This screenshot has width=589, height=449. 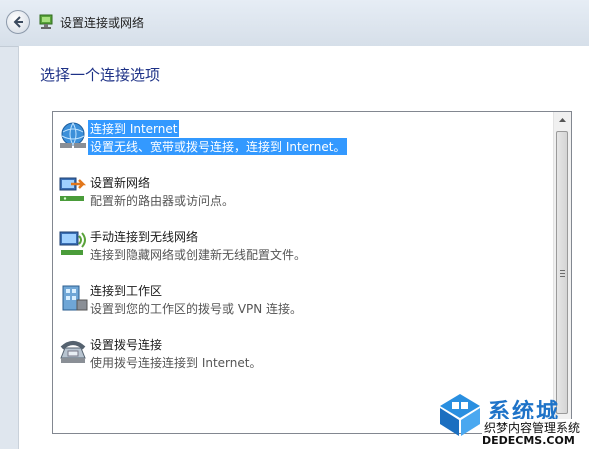 I want to click on watermark-logo-icon, so click(x=460, y=415).